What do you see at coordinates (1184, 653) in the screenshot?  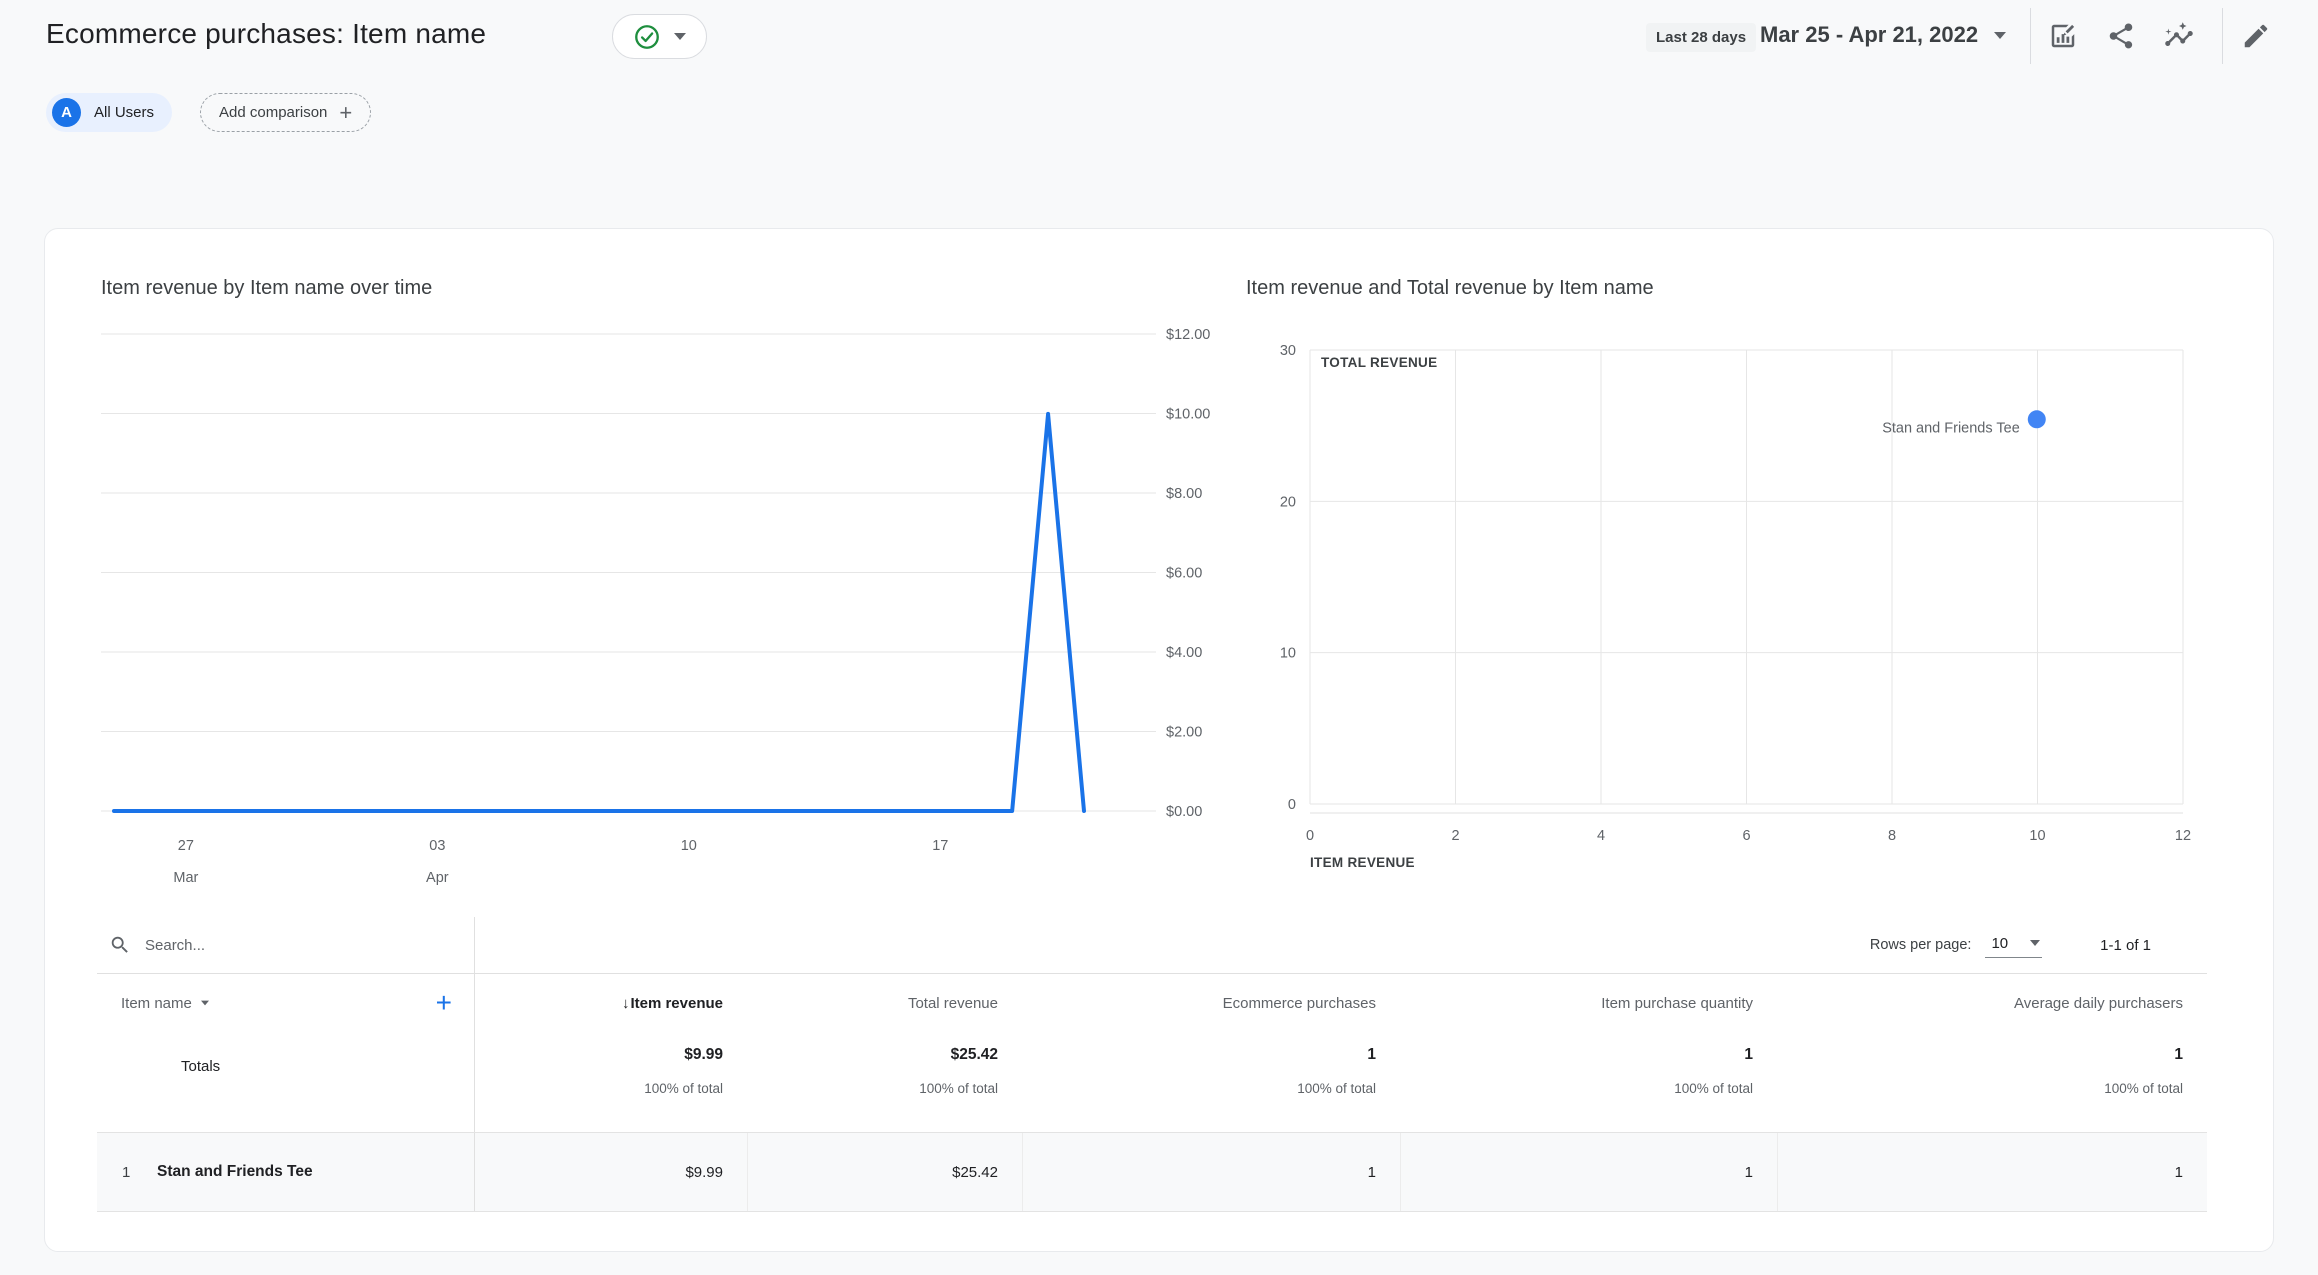 I see `svg-text: $4.00` at bounding box center [1184, 653].